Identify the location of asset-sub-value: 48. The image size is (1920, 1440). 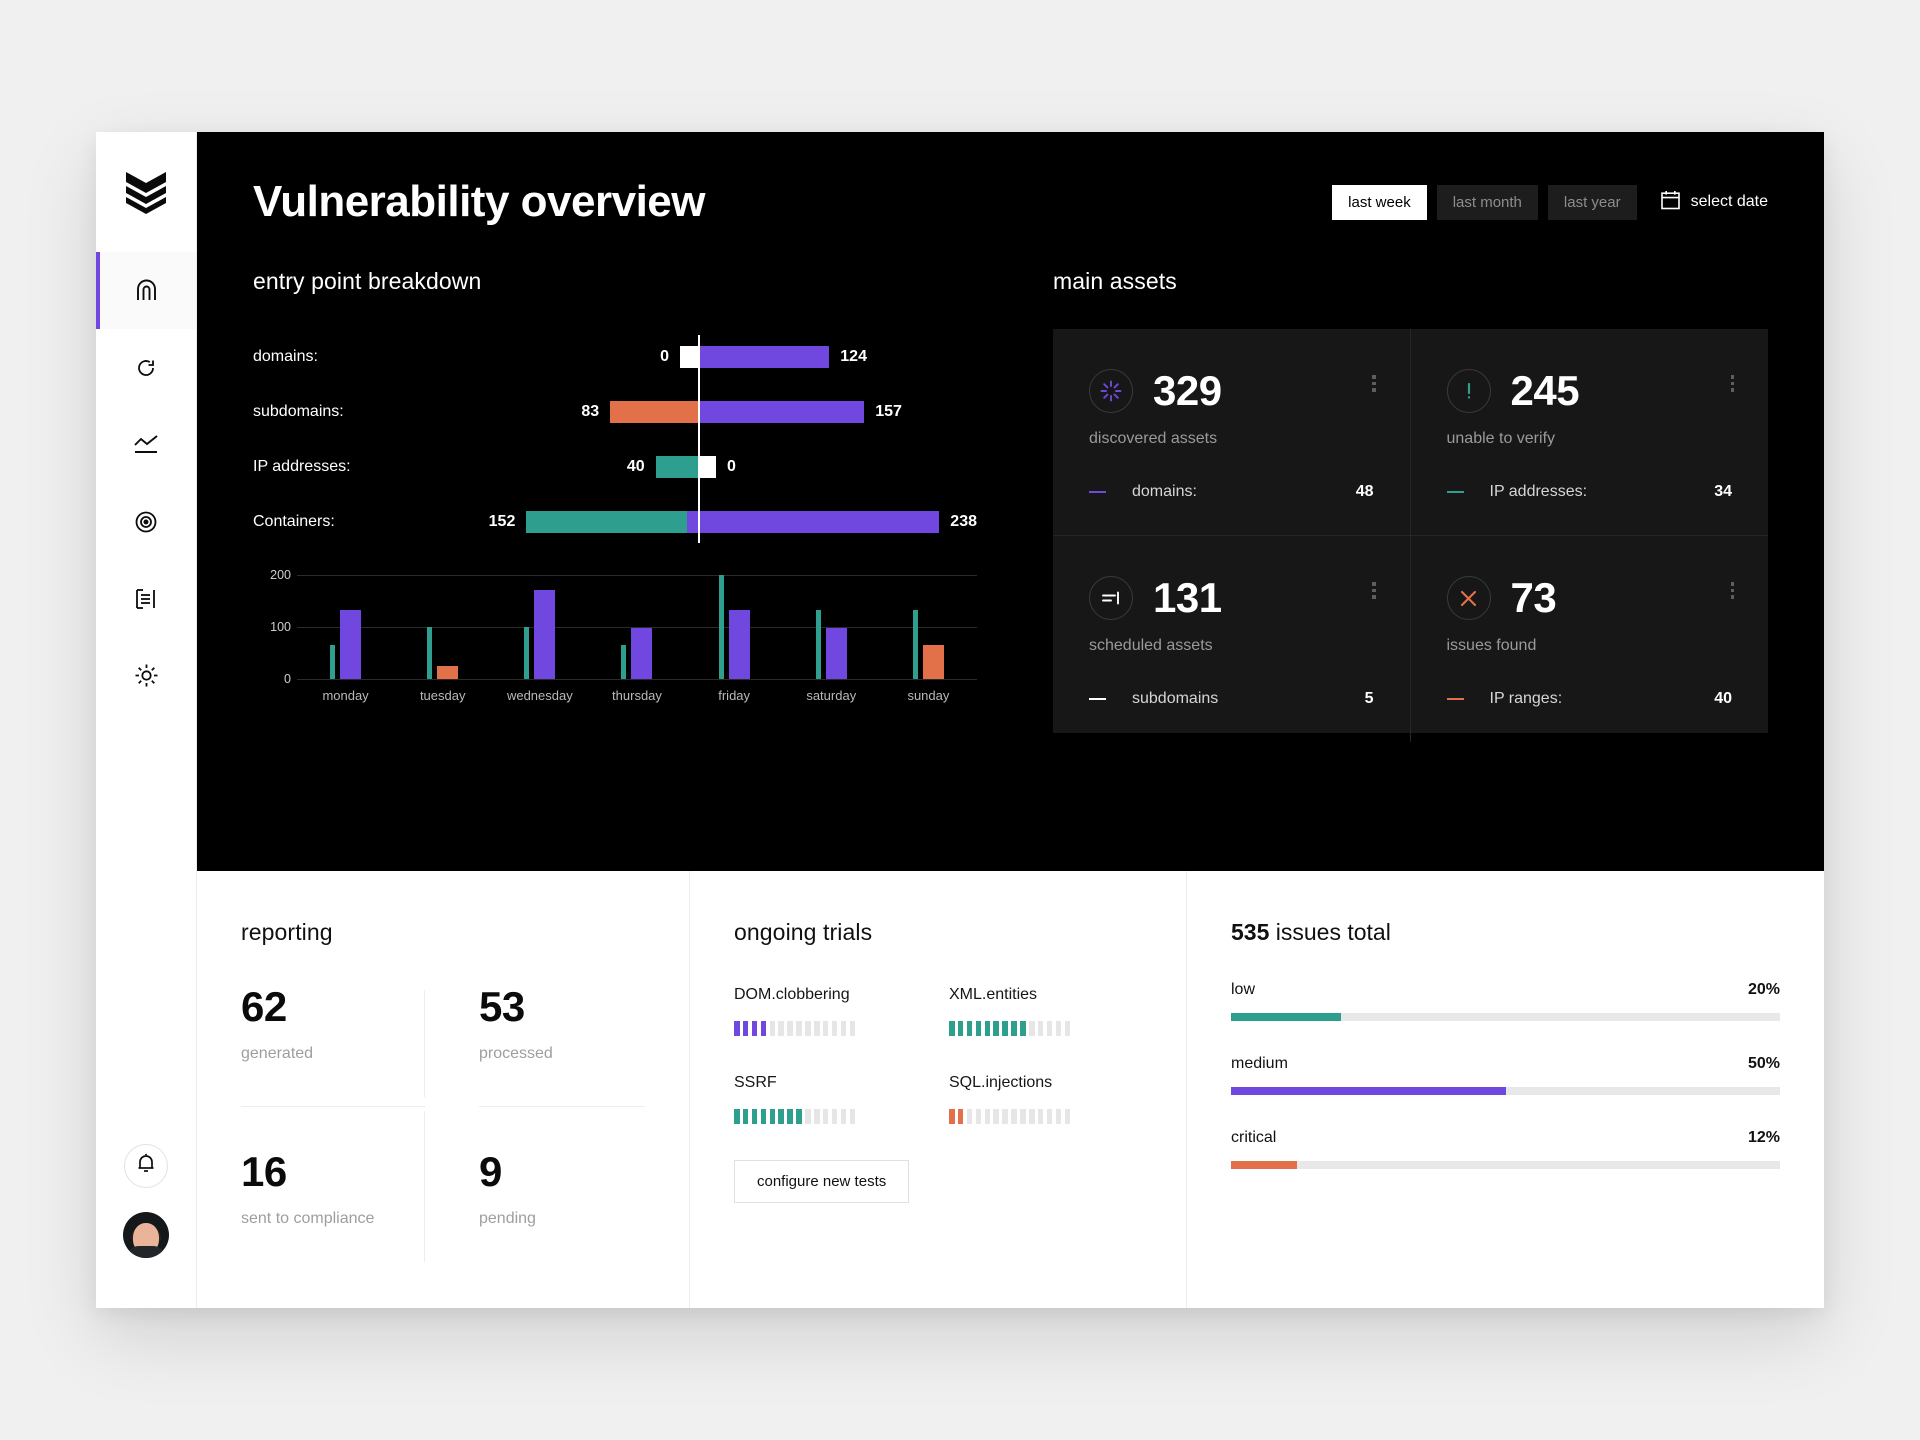
(1364, 491).